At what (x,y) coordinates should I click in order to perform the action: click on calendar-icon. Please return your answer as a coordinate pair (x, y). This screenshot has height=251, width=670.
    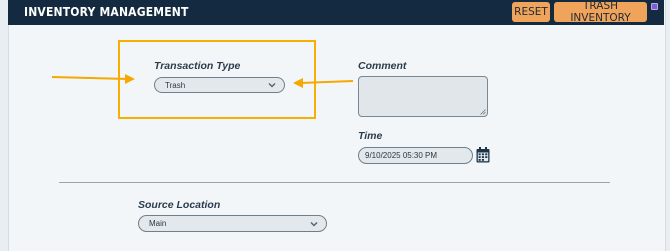
    Looking at the image, I should click on (483, 155).